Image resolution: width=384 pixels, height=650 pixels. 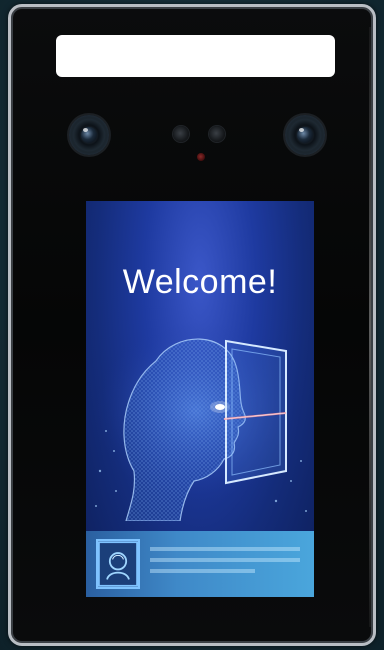 I want to click on welcome-message: Welcome!, so click(x=200, y=282).